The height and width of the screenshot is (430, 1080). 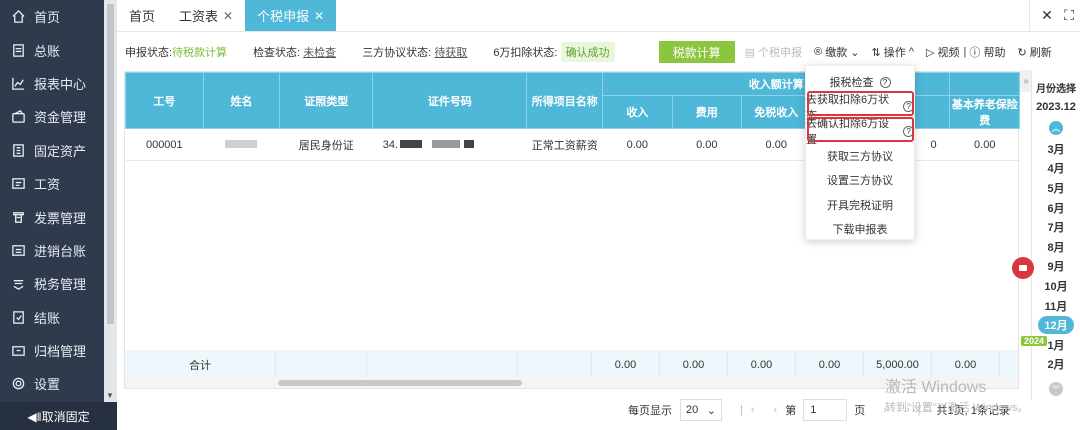 I want to click on per-page-select: 20 ⌄, so click(x=701, y=410).